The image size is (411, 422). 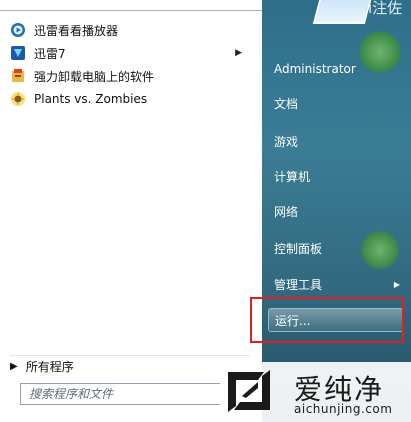 What do you see at coordinates (76, 30) in the screenshot?
I see `program-label: 迅雷看看播放器` at bounding box center [76, 30].